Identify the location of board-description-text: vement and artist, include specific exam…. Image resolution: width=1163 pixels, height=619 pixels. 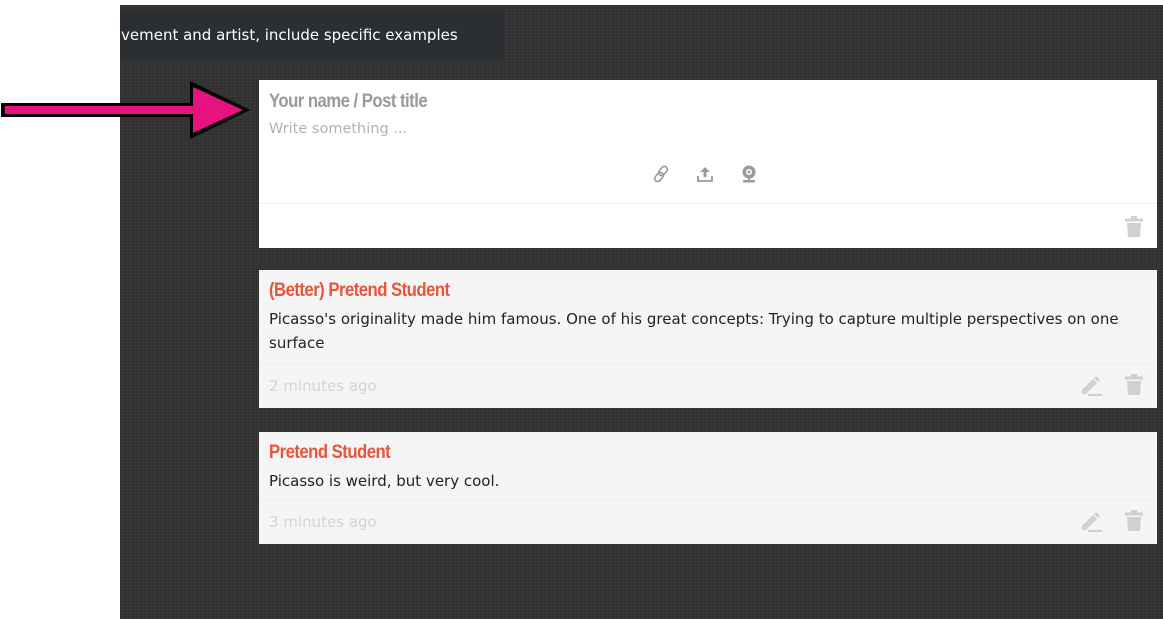
(289, 35).